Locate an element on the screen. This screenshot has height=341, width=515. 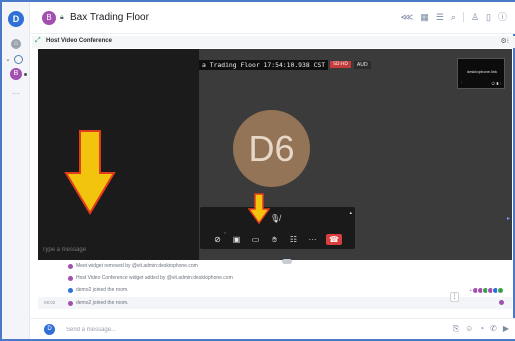
message-composer: D ⎘ ☺ ◔ ✆ ▶ is located at coordinates (272, 328).